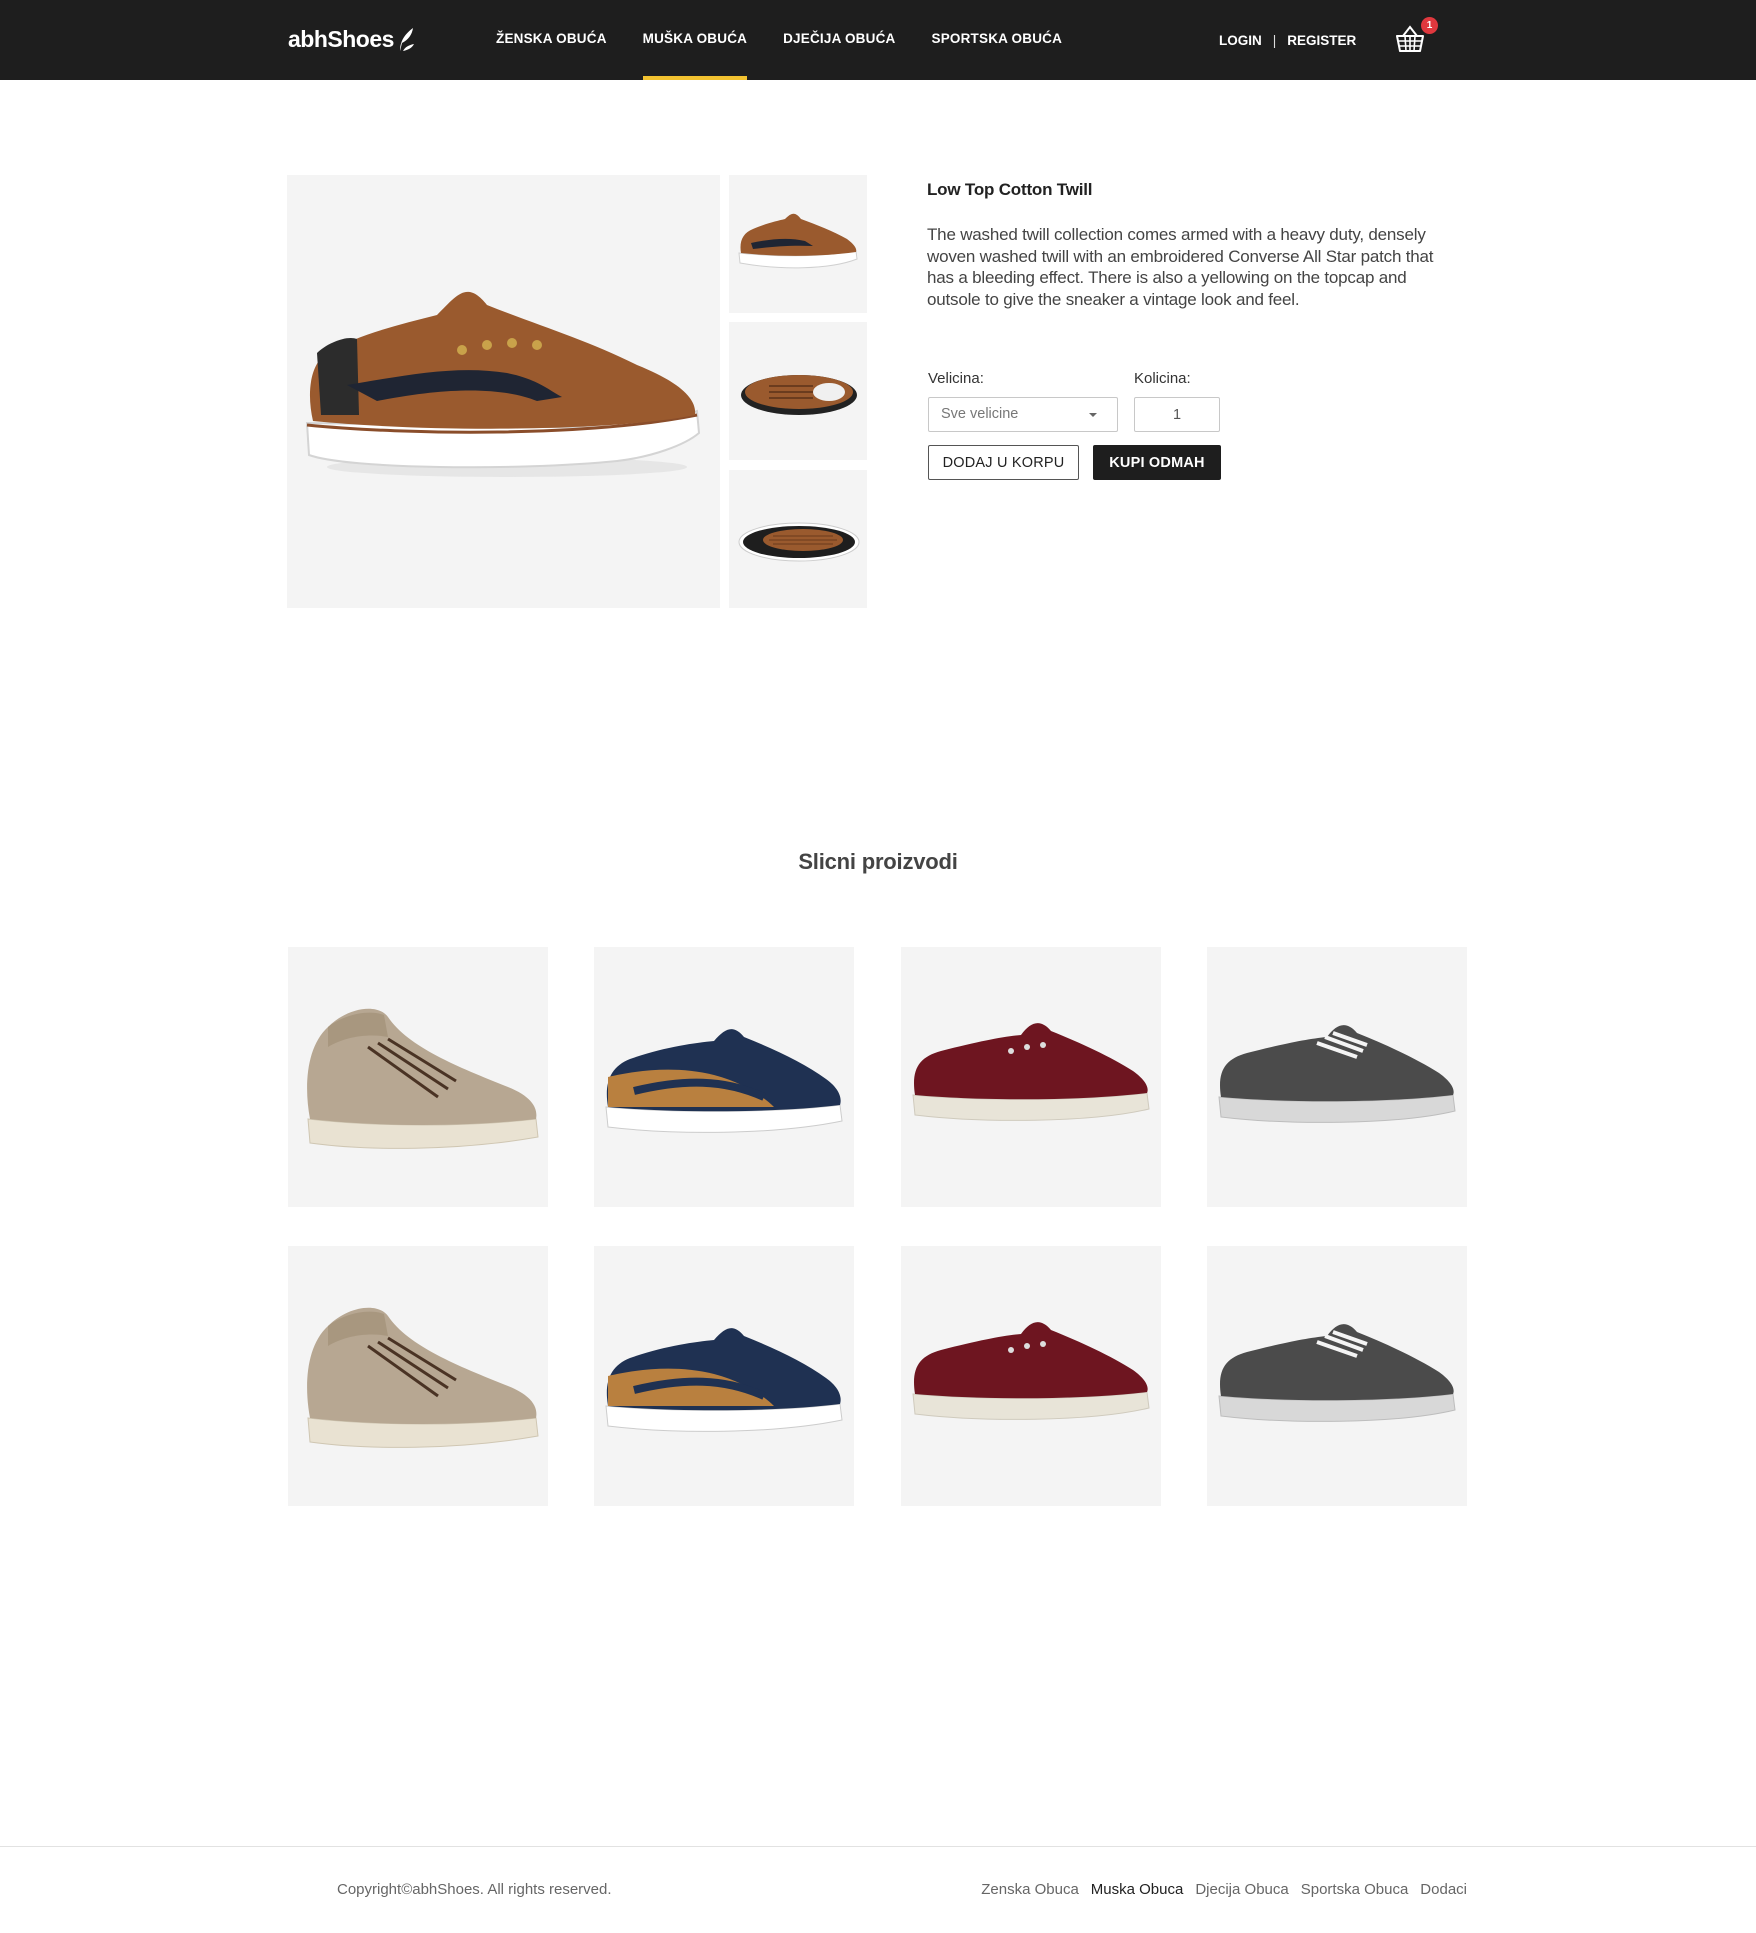  I want to click on brown-sneaker-thumb-top, so click(799, 395).